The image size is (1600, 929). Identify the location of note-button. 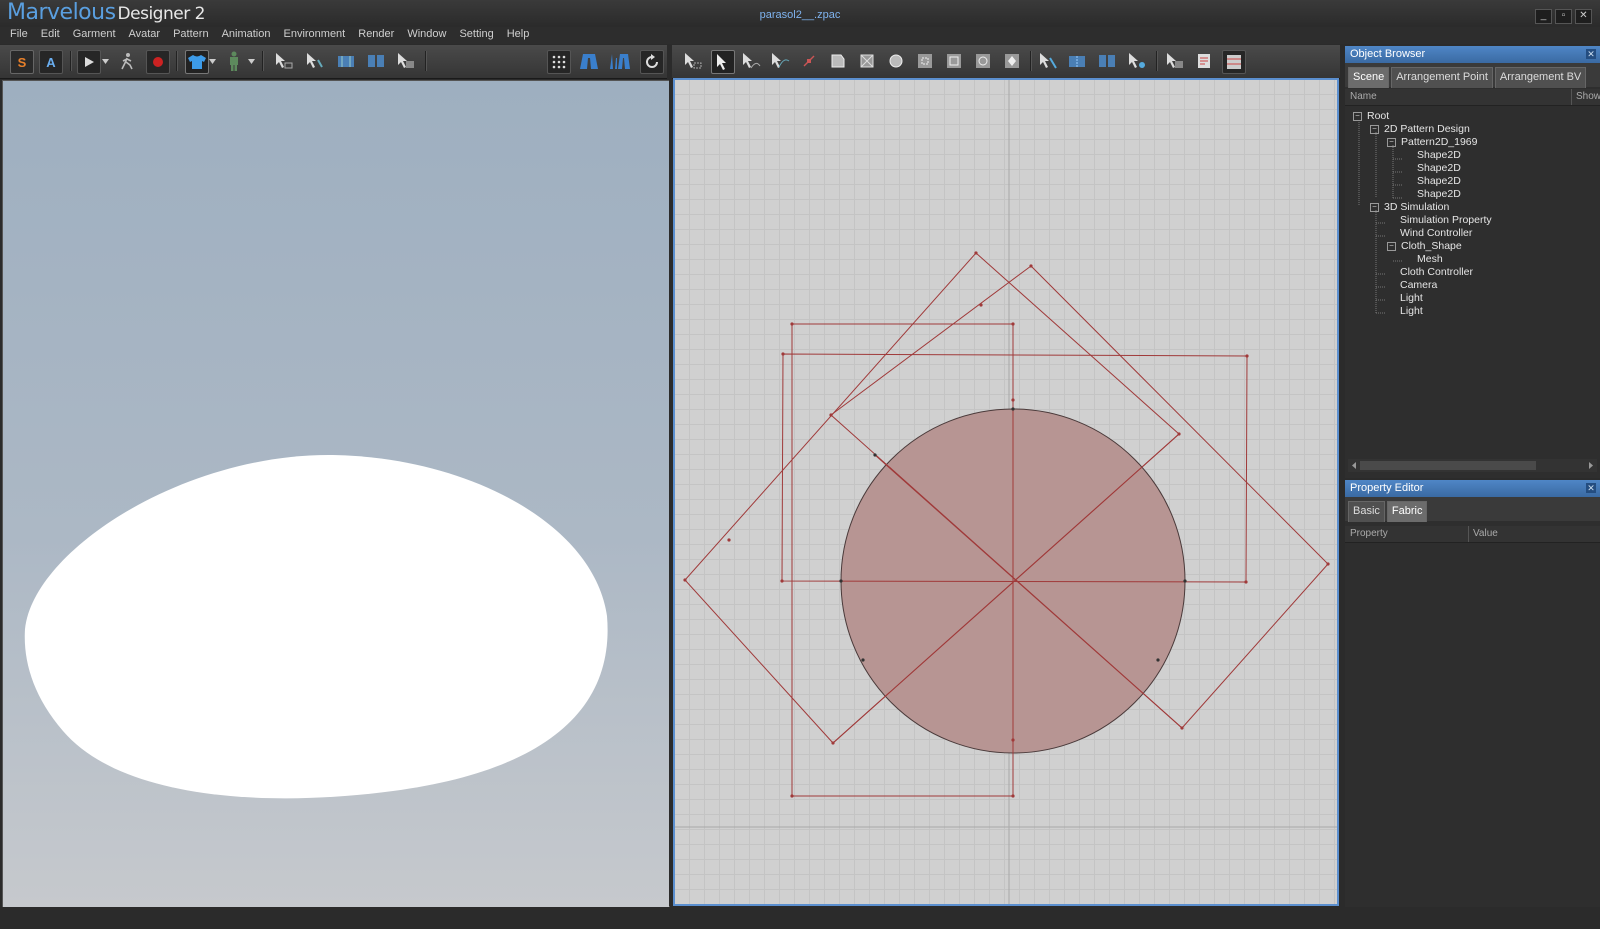
(1204, 61).